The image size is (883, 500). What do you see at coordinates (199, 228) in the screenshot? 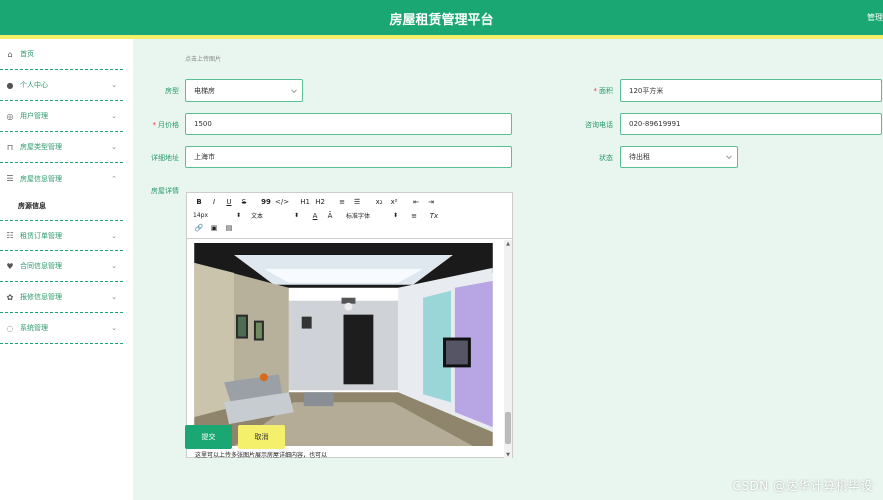
I see `link-icon: 🔗` at bounding box center [199, 228].